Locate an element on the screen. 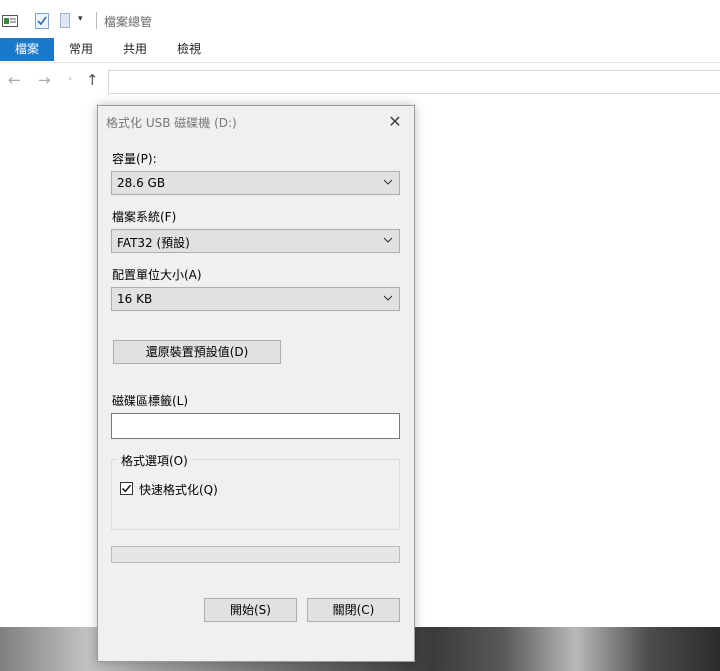  close-button: 關閉(C) is located at coordinates (353, 610).